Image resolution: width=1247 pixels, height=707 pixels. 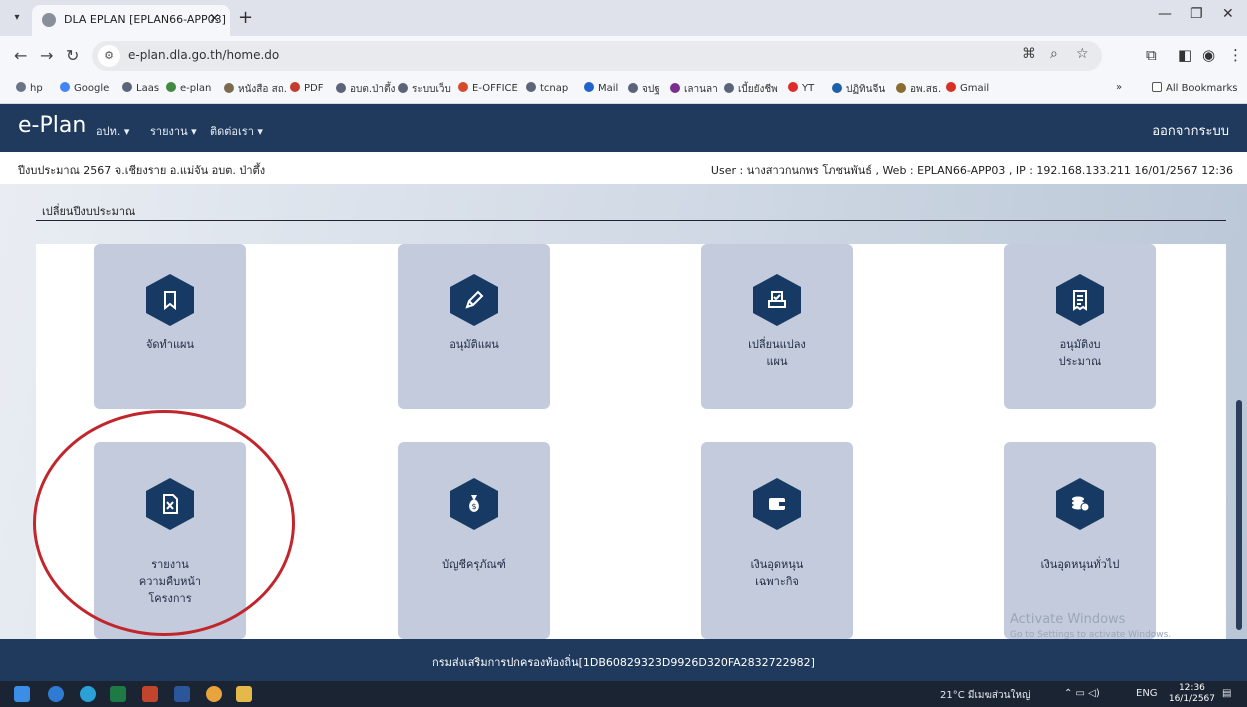 I want to click on search-icon, so click(x=88, y=694).